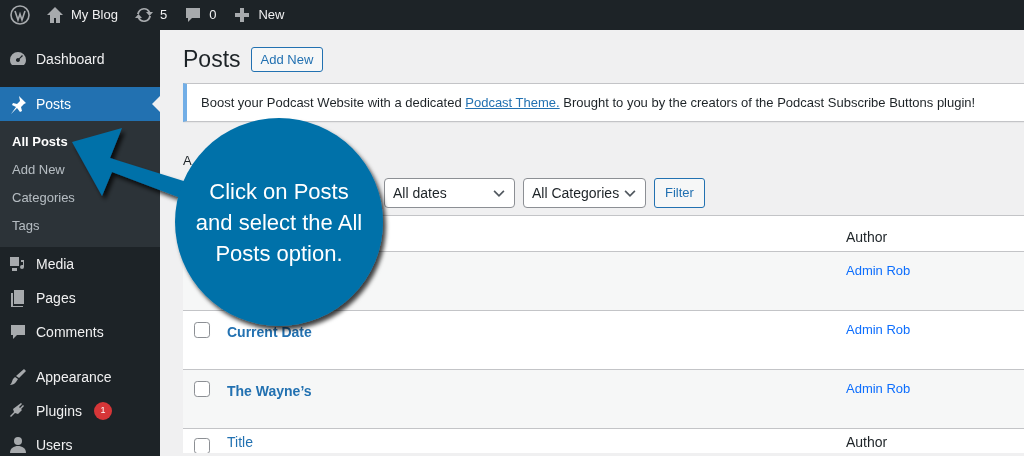  I want to click on menu-item: Appearance, so click(80, 377).